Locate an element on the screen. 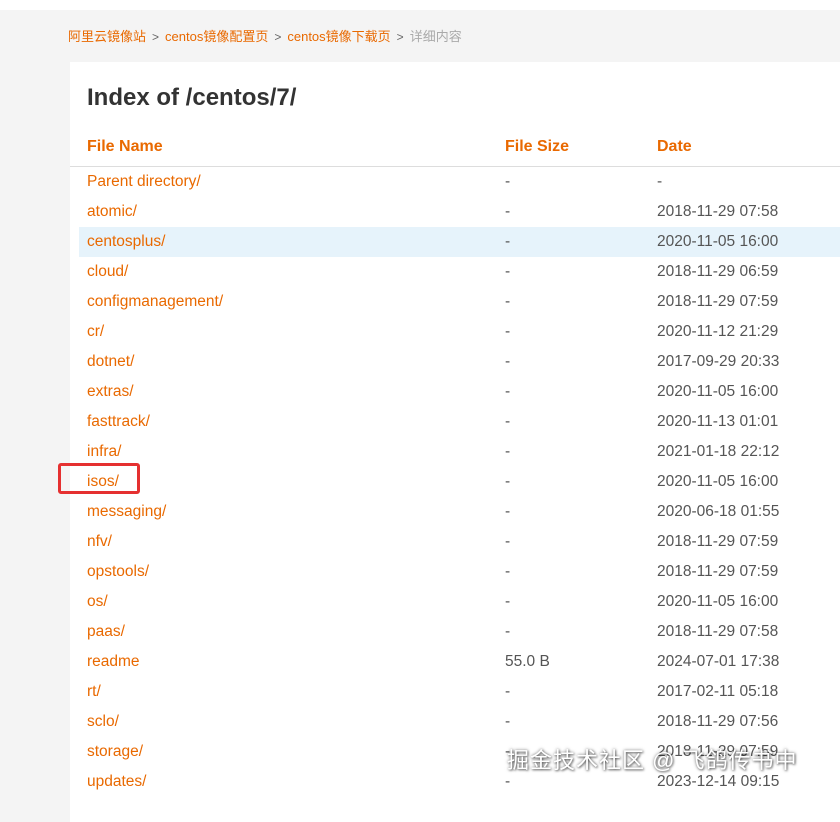 Image resolution: width=840 pixels, height=822 pixels. table-header: File Name File Size Date is located at coordinates (455, 147).